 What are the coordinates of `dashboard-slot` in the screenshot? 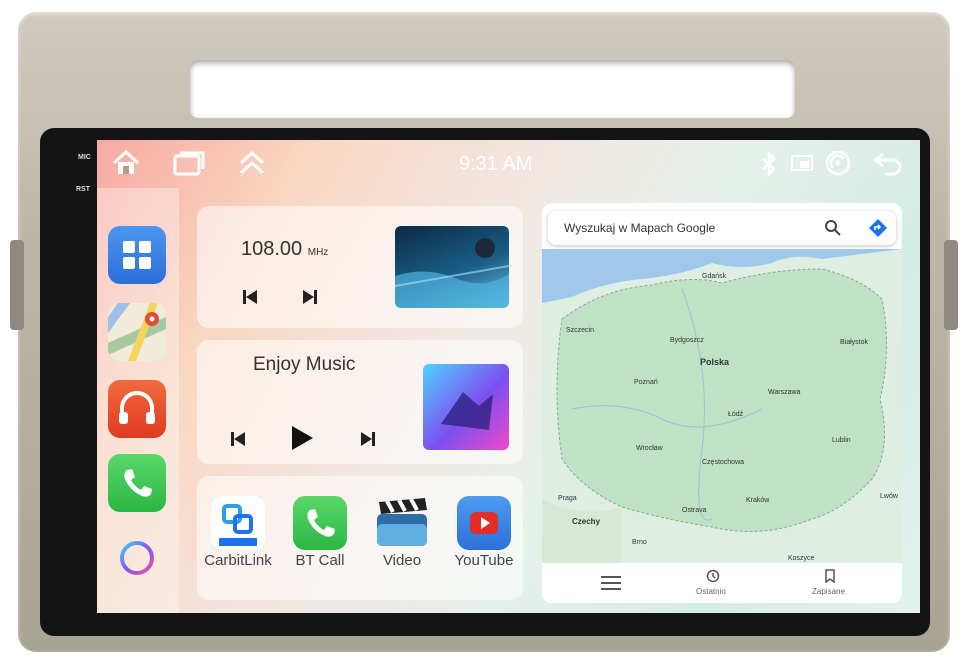 It's located at (492, 89).